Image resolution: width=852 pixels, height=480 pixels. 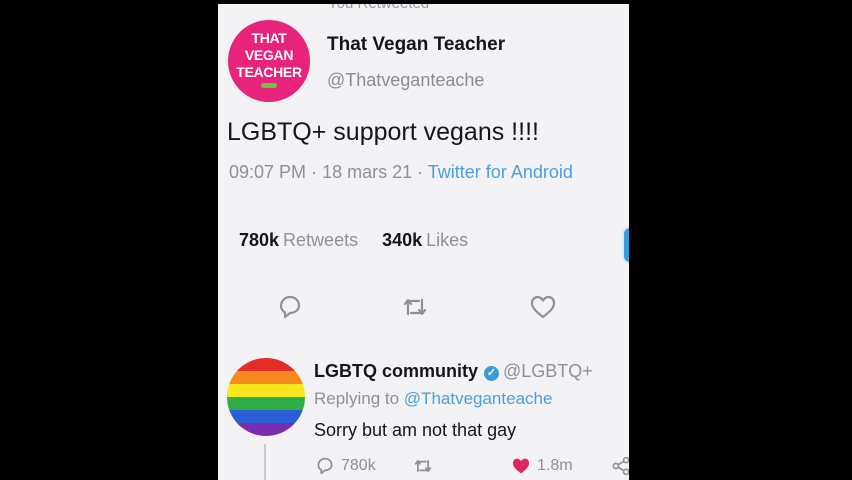 What do you see at coordinates (416, 45) in the screenshot?
I see `author-display-name: That Vegan Teacher` at bounding box center [416, 45].